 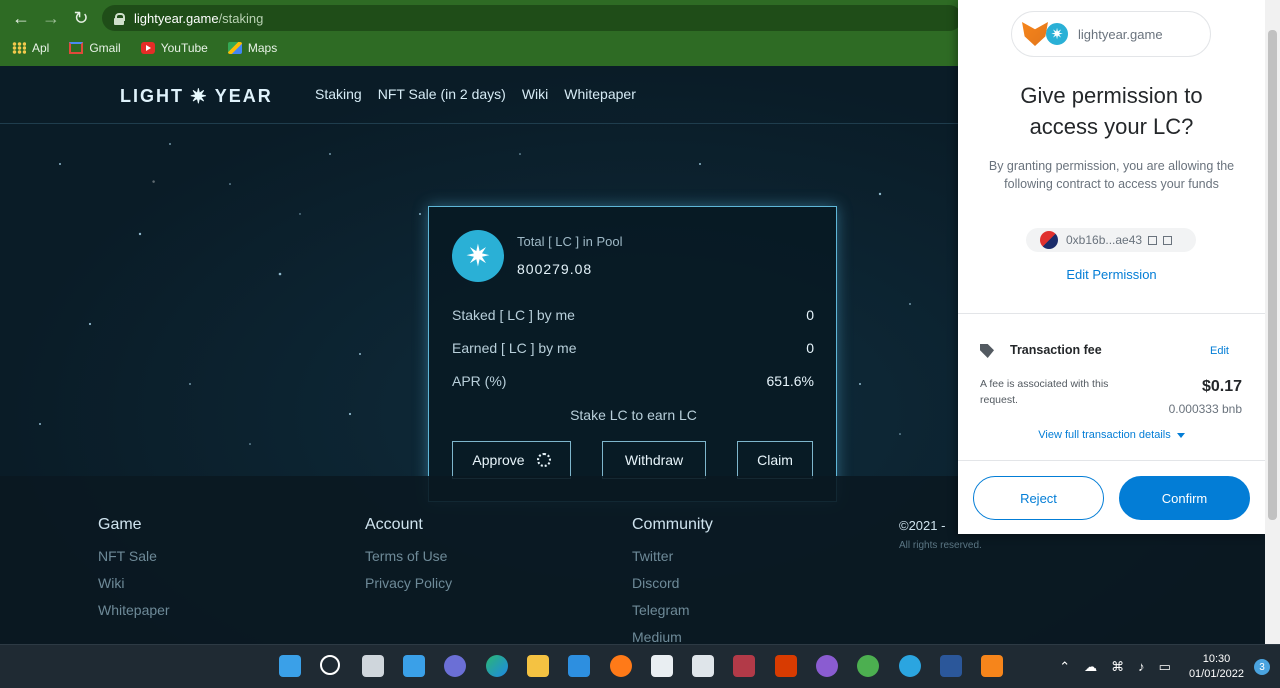 What do you see at coordinates (442, 94) in the screenshot?
I see `nav-nft-sale: NFT Sale (in 2 days)` at bounding box center [442, 94].